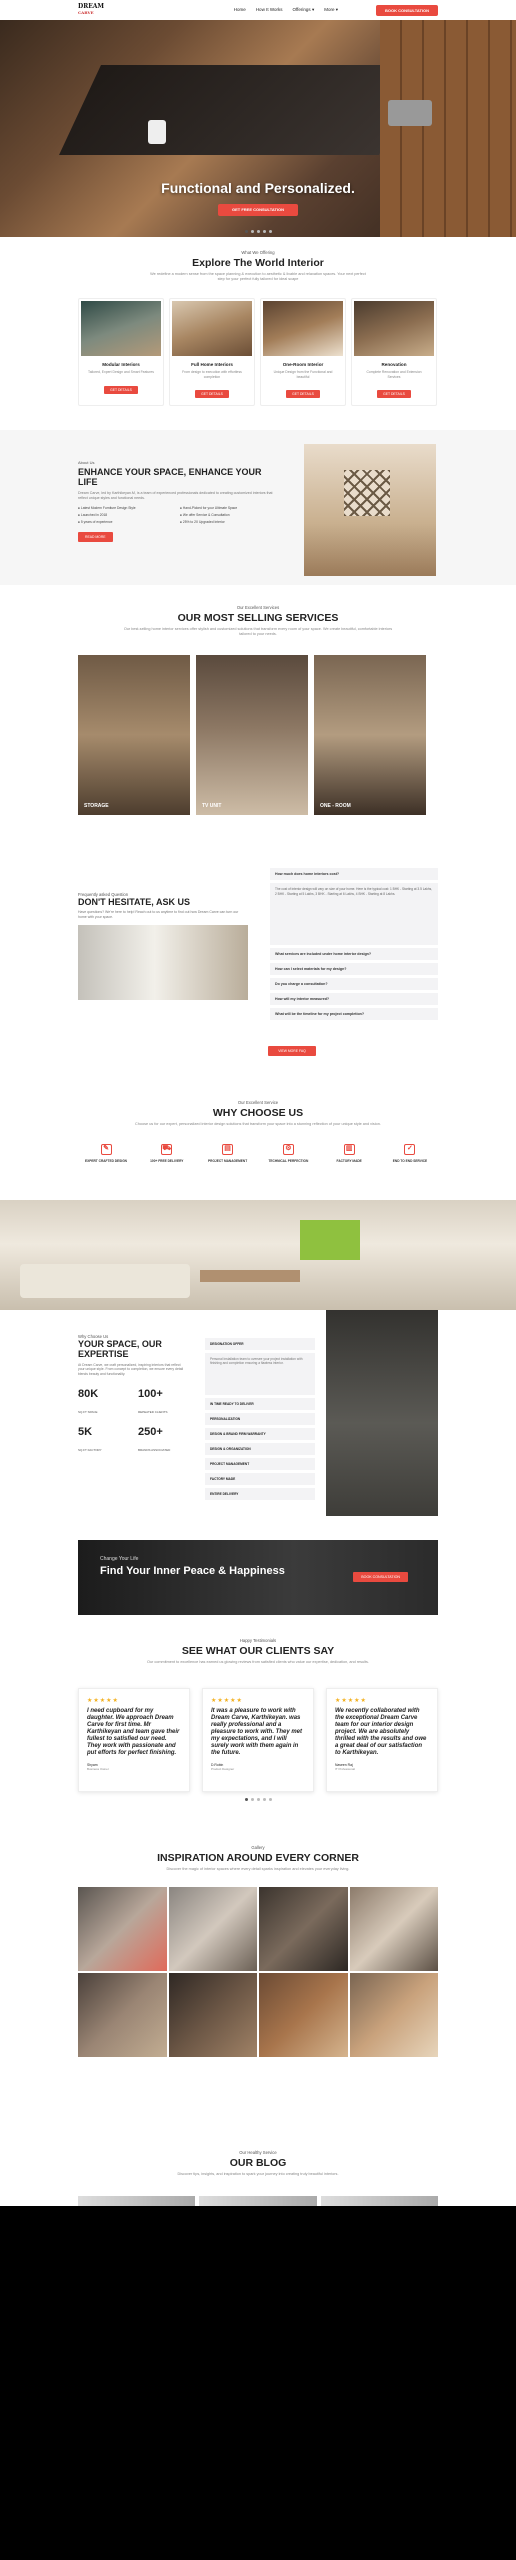 Image resolution: width=516 pixels, height=2560 pixels. Describe the element at coordinates (153, 1401) in the screenshot. I see `stat: 100+ REPEATED CLIENTS` at that location.